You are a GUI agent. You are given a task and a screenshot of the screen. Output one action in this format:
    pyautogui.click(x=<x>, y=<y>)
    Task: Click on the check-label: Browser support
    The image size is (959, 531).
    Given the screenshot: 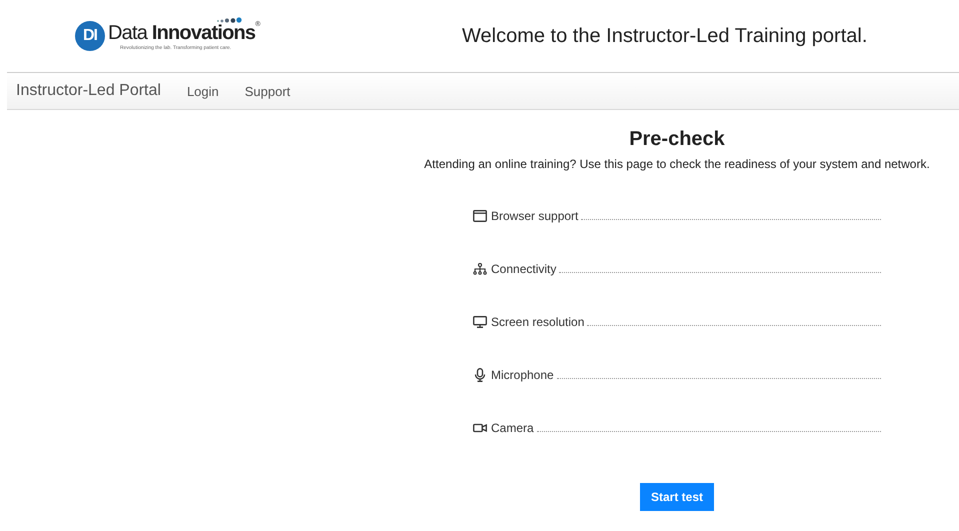 What is the action you would take?
    pyautogui.click(x=534, y=216)
    